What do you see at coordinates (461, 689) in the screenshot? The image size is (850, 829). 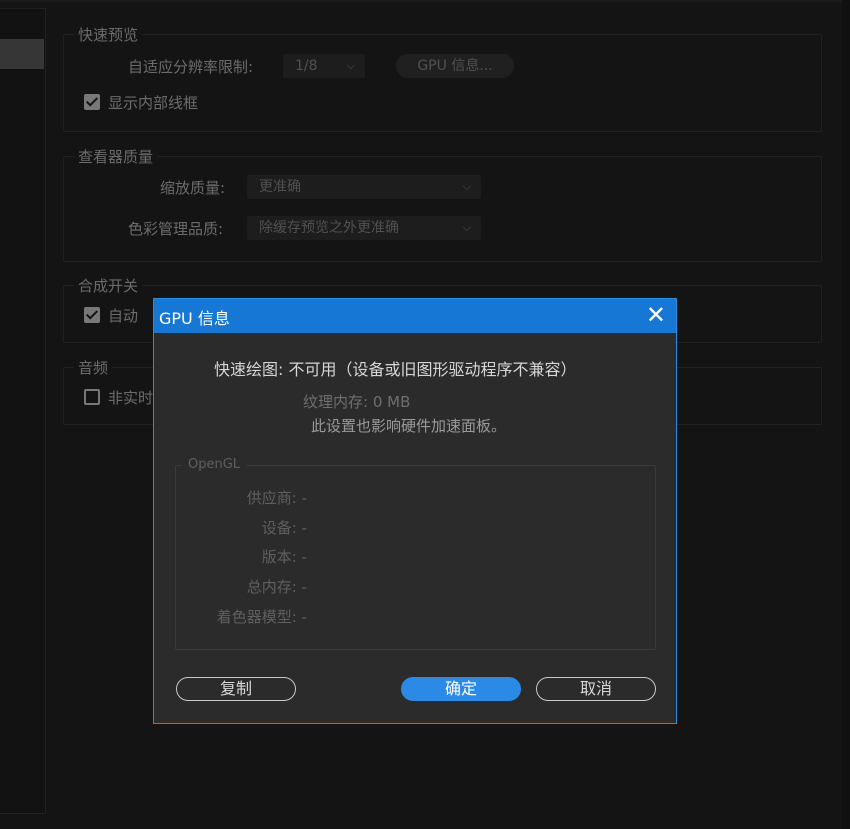 I see `ok-button: 确定` at bounding box center [461, 689].